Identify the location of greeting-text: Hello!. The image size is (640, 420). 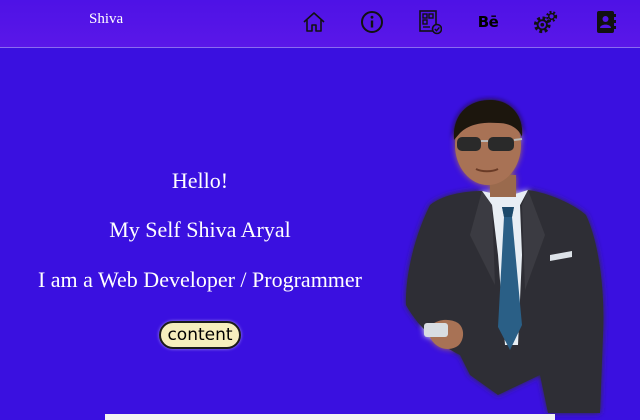
(200, 180).